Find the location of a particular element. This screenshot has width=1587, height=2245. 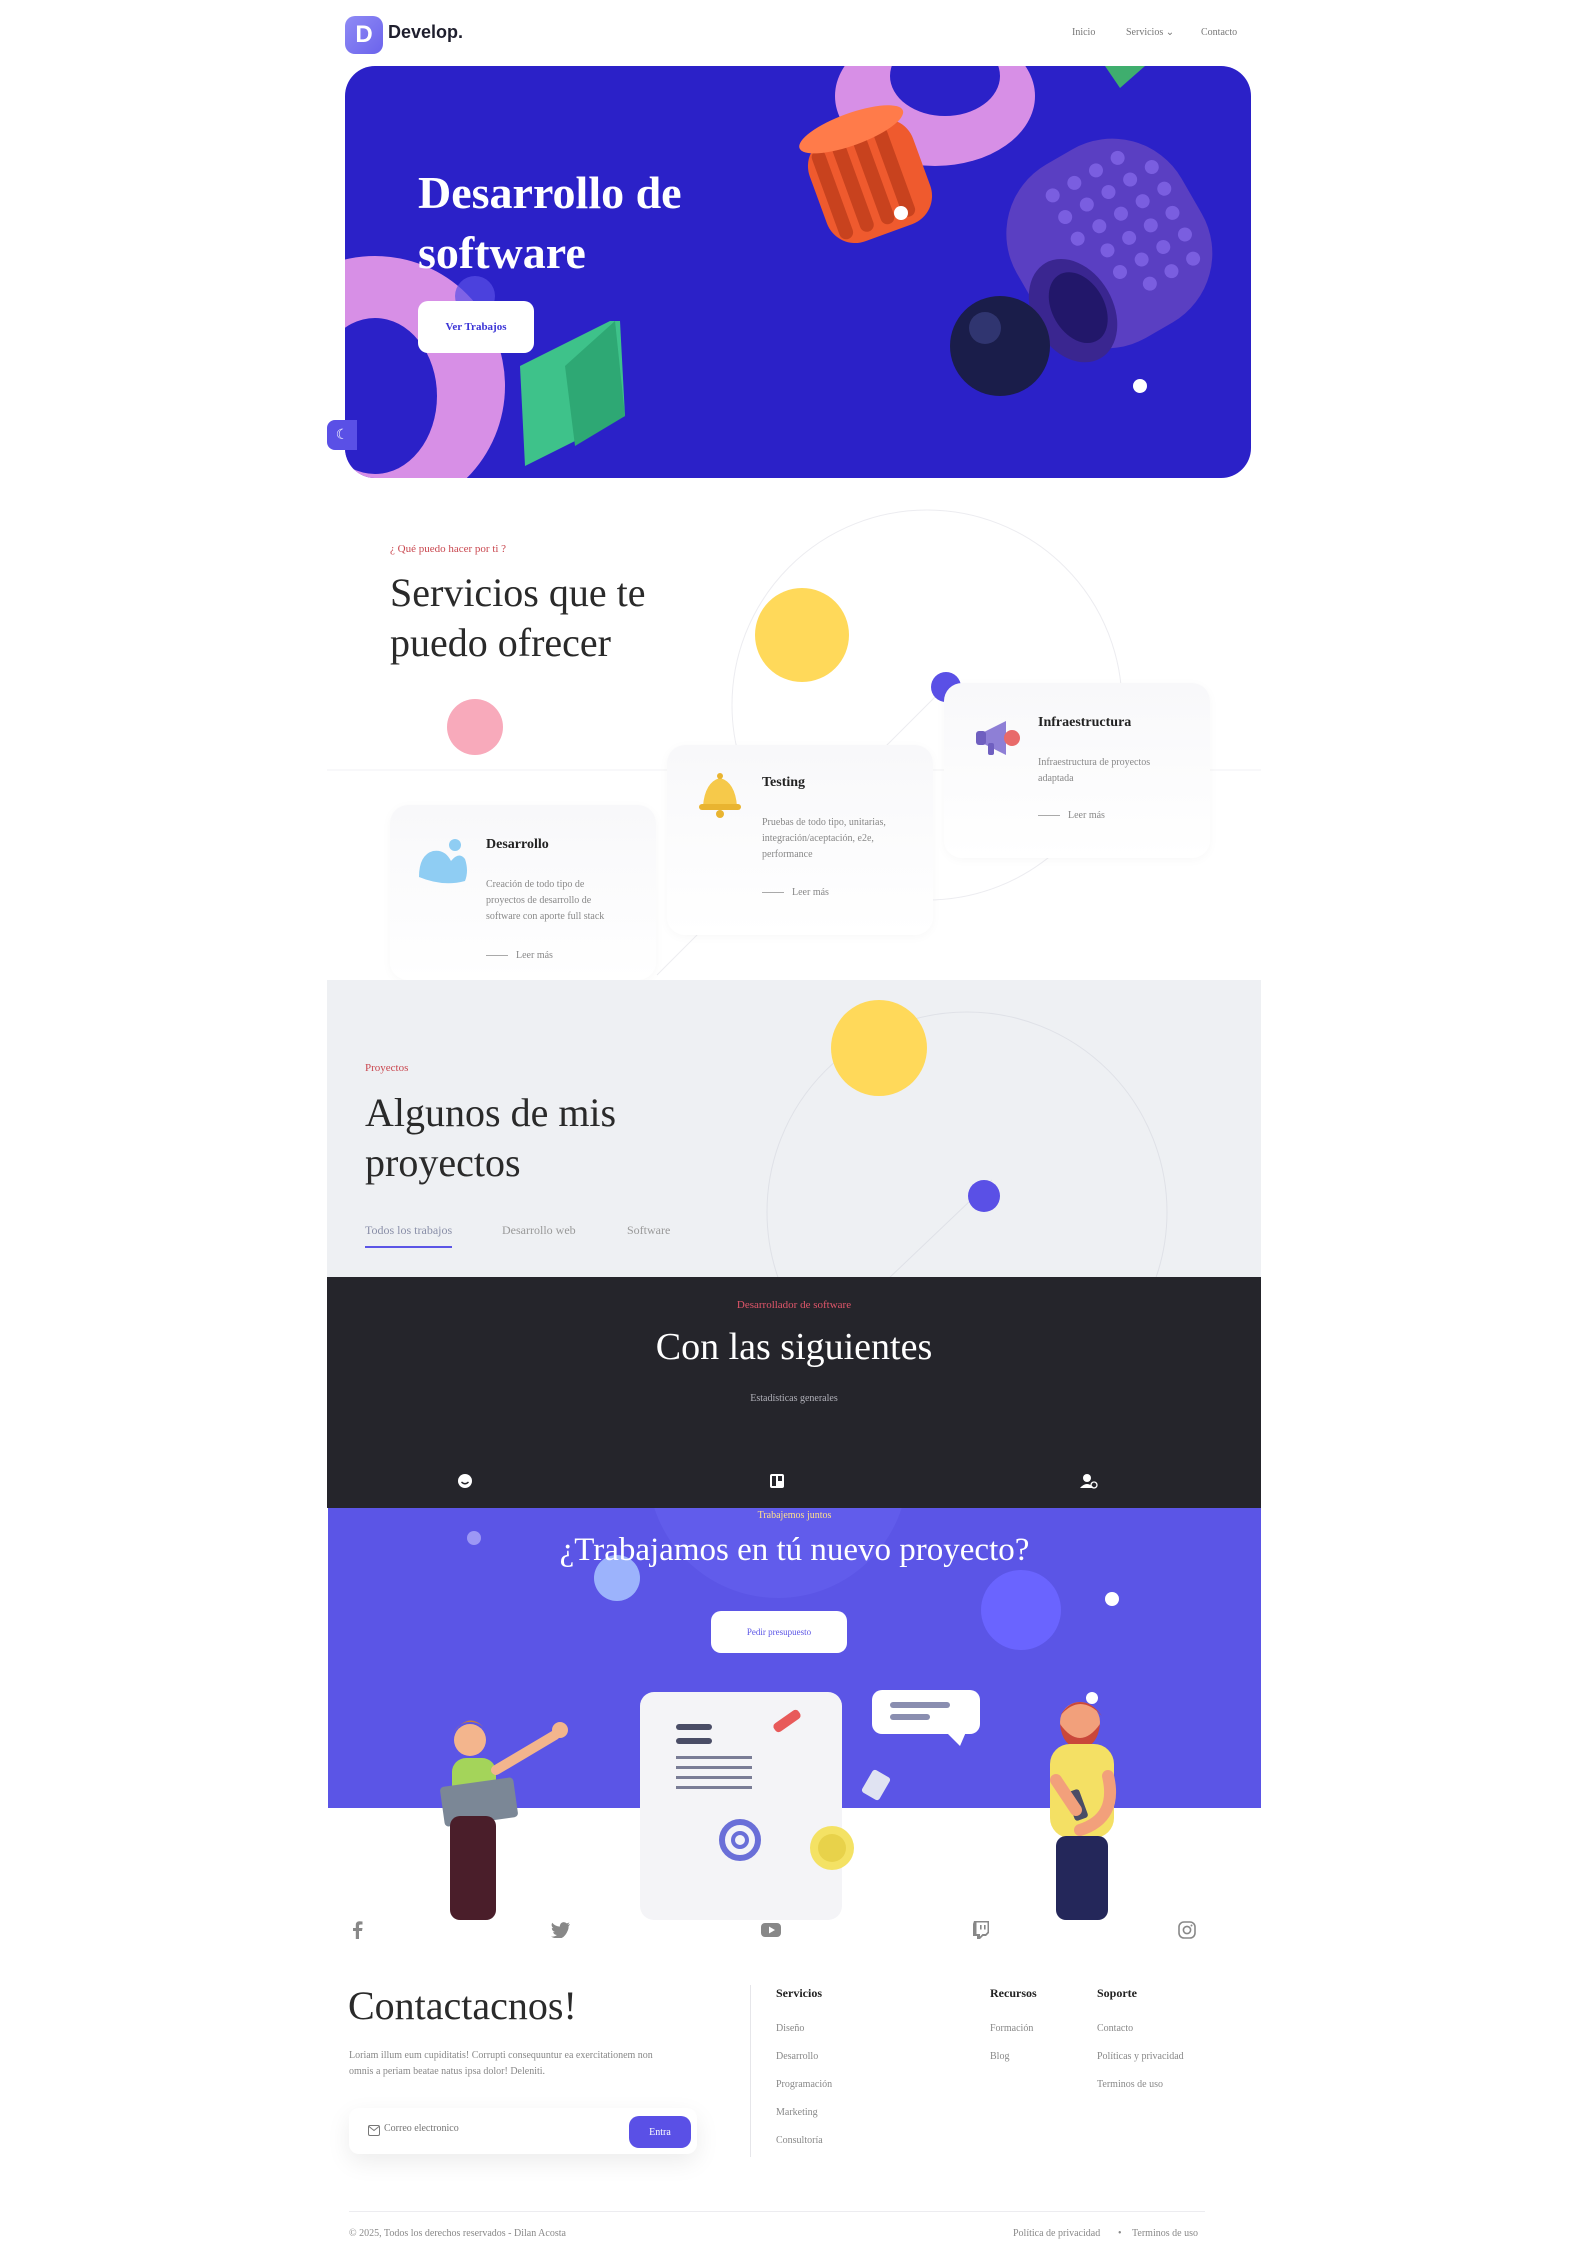

cta-illustration is located at coordinates (778, 1805).